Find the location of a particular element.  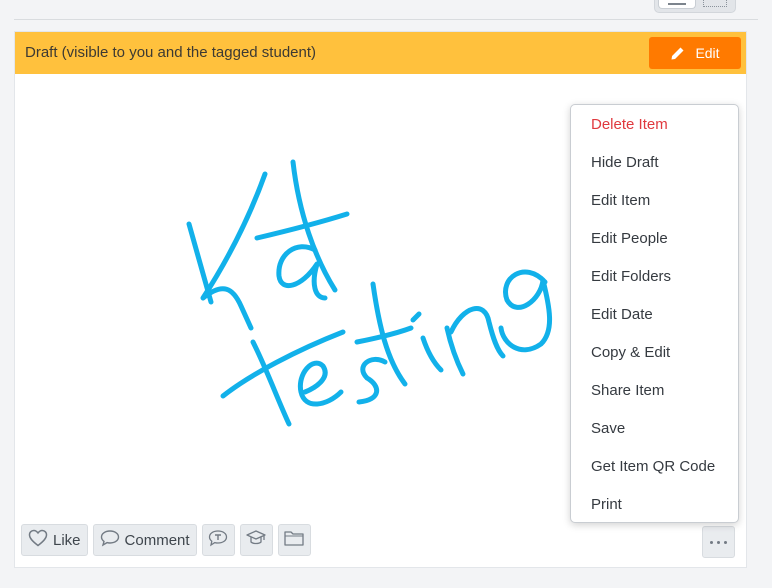

edit-button-label: Edit is located at coordinates (707, 53).